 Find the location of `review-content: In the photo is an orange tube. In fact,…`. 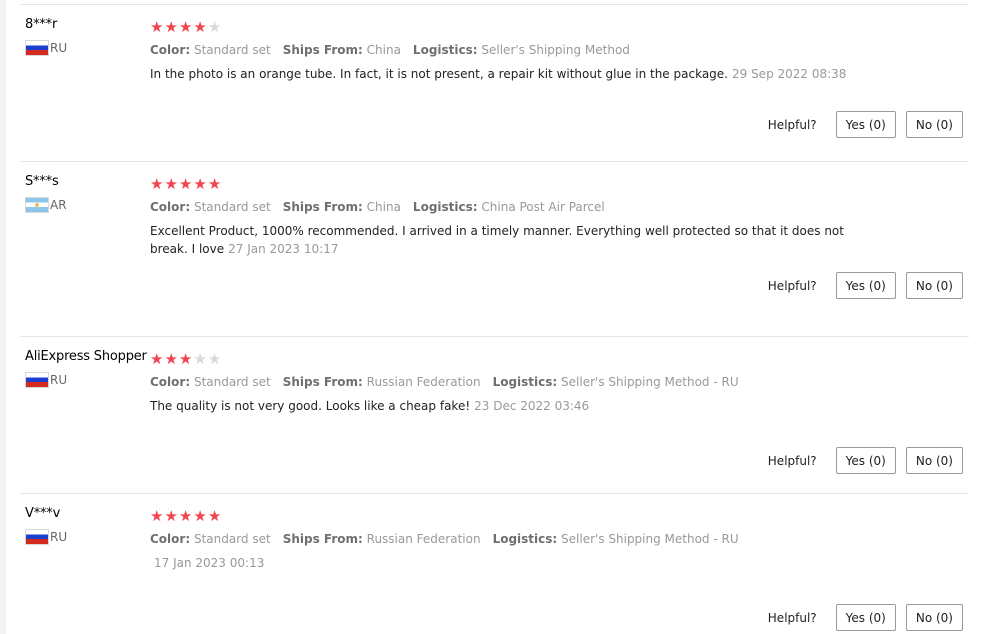

review-content: In the photo is an orange tube. In fact,… is located at coordinates (439, 74).